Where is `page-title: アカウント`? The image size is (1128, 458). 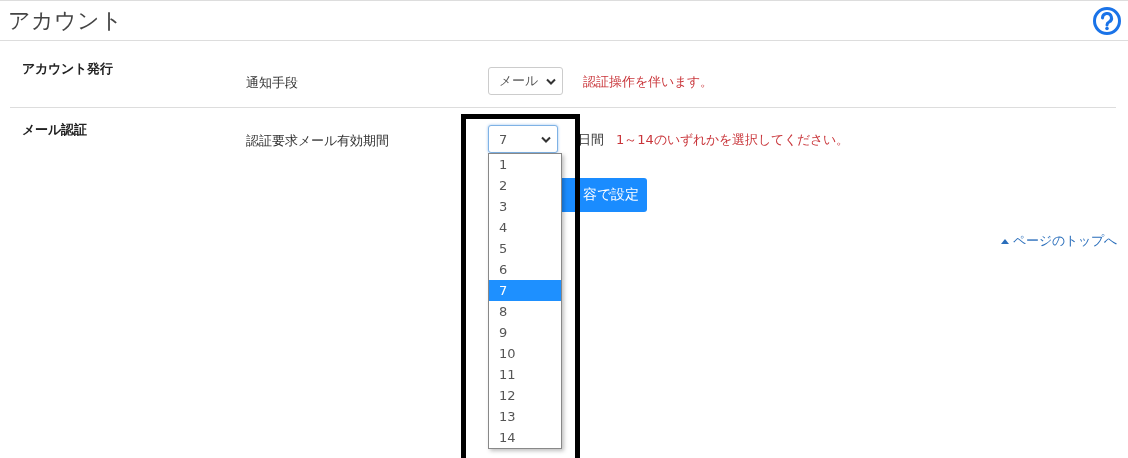 page-title: アカウント is located at coordinates (65, 20).